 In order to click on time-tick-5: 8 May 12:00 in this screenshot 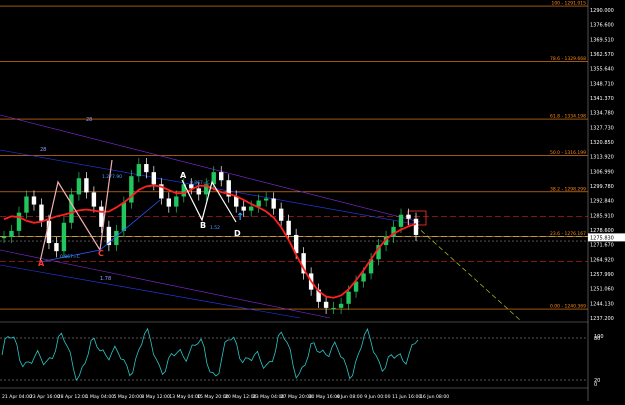, I will do `click(155, 397)`.